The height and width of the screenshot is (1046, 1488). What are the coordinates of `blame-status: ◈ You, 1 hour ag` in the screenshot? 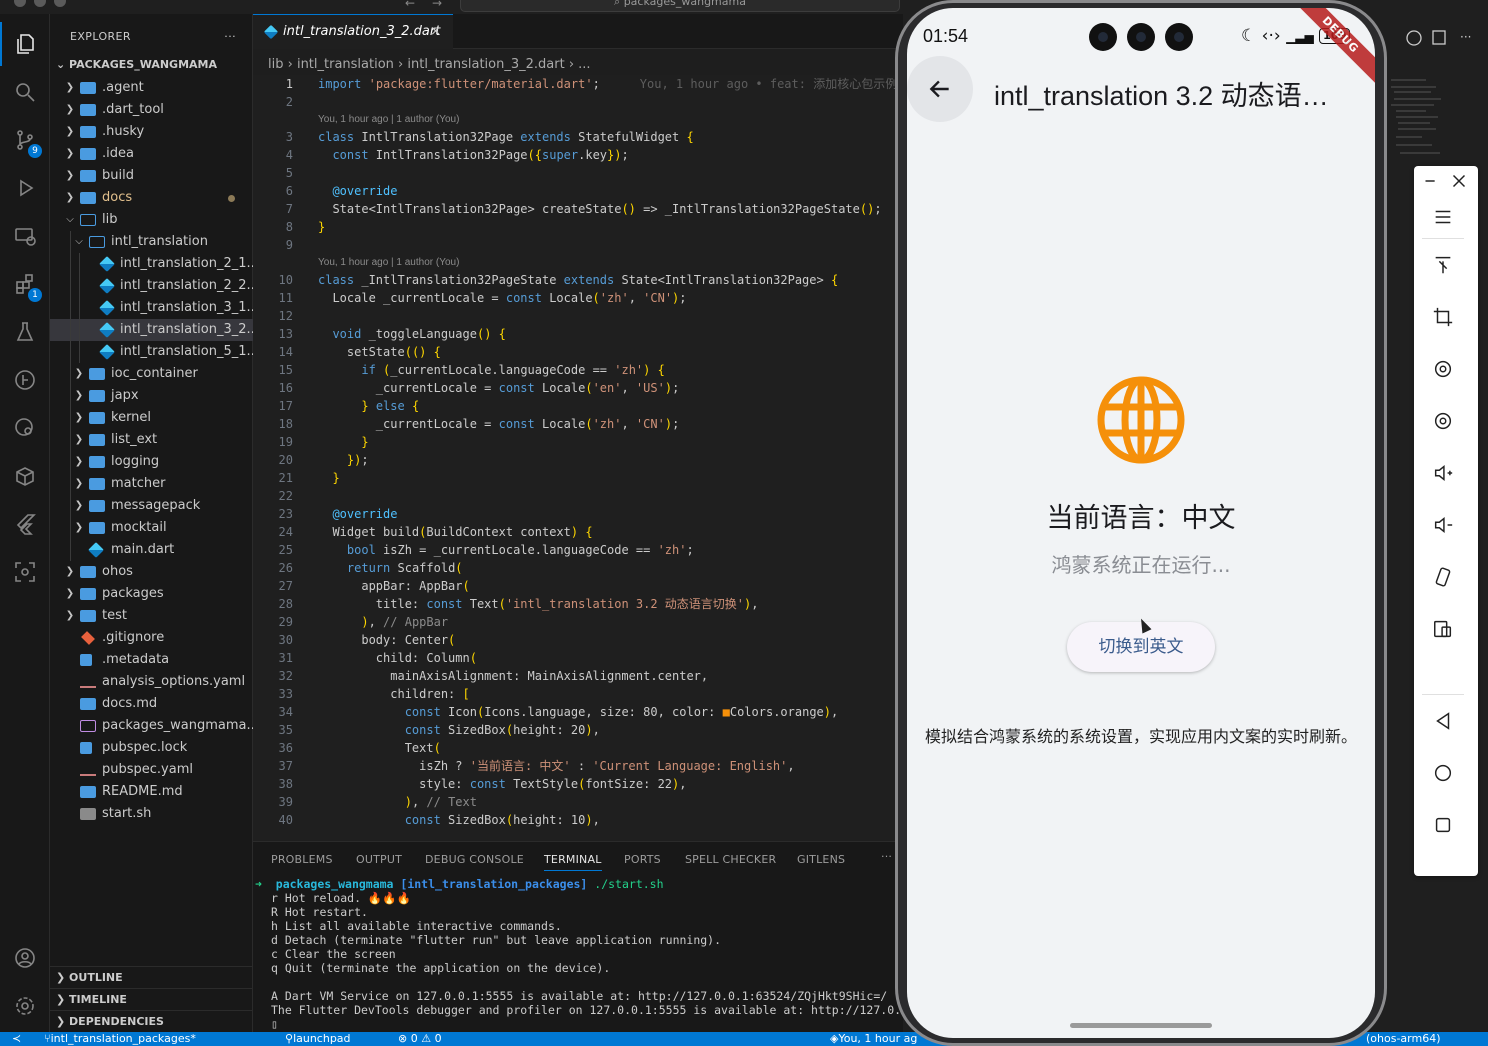 It's located at (873, 1039).